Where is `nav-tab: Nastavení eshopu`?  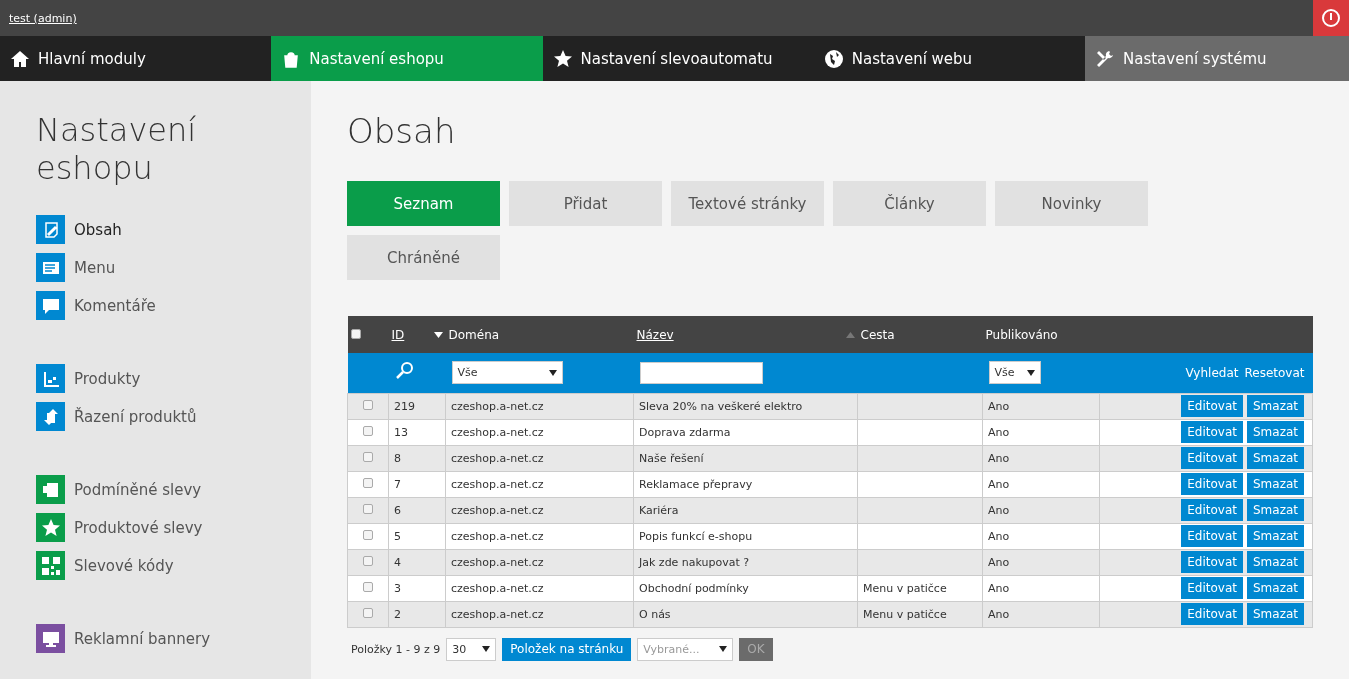
nav-tab: Nastavení eshopu is located at coordinates (407, 58).